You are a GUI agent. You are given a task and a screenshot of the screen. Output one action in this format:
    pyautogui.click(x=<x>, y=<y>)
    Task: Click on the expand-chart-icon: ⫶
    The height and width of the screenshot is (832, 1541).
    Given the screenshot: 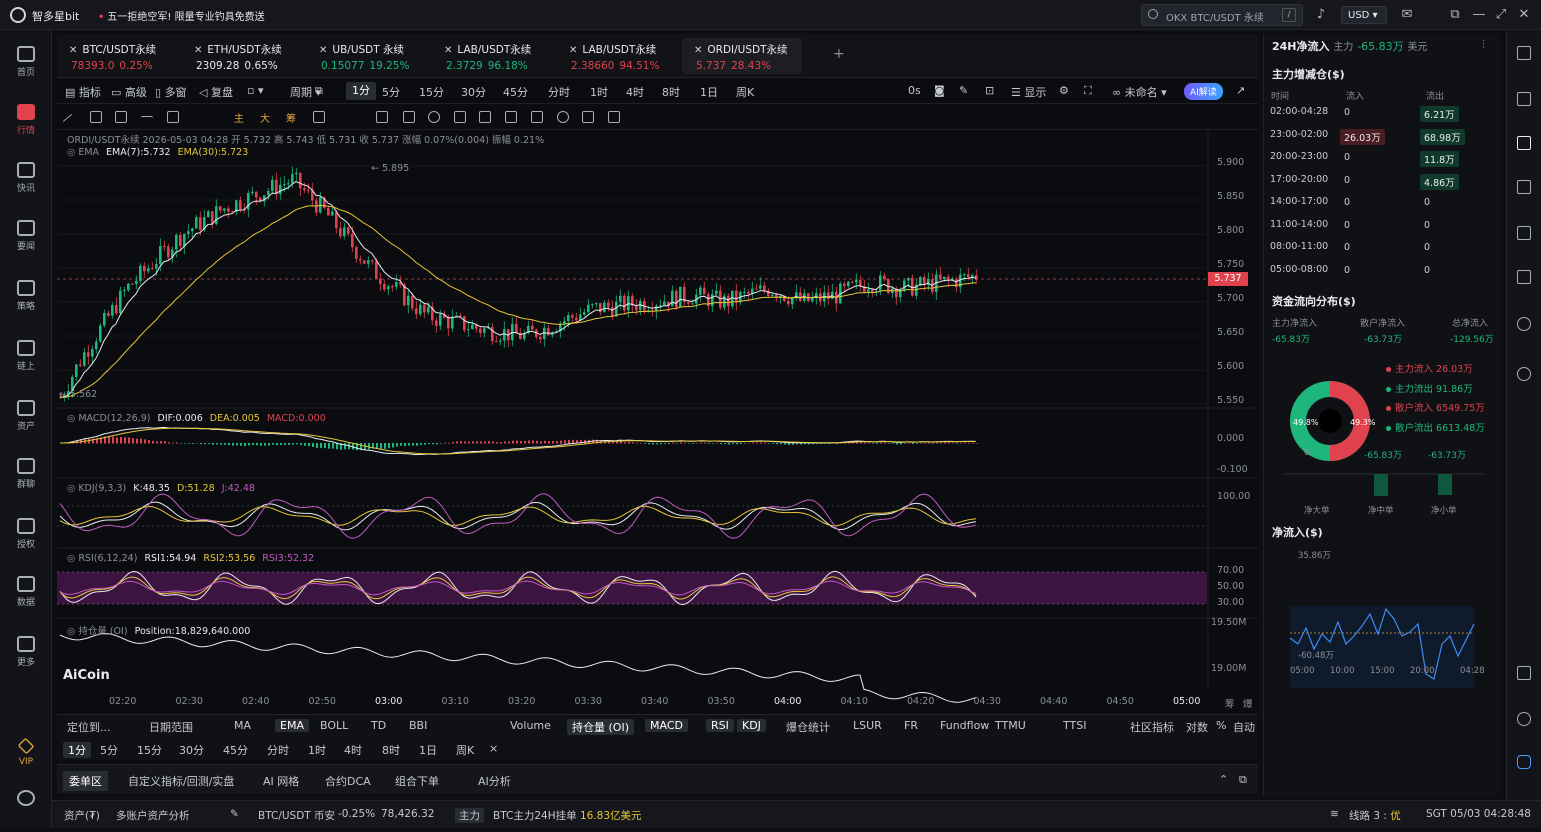 What is the action you would take?
    pyautogui.click(x=1483, y=45)
    